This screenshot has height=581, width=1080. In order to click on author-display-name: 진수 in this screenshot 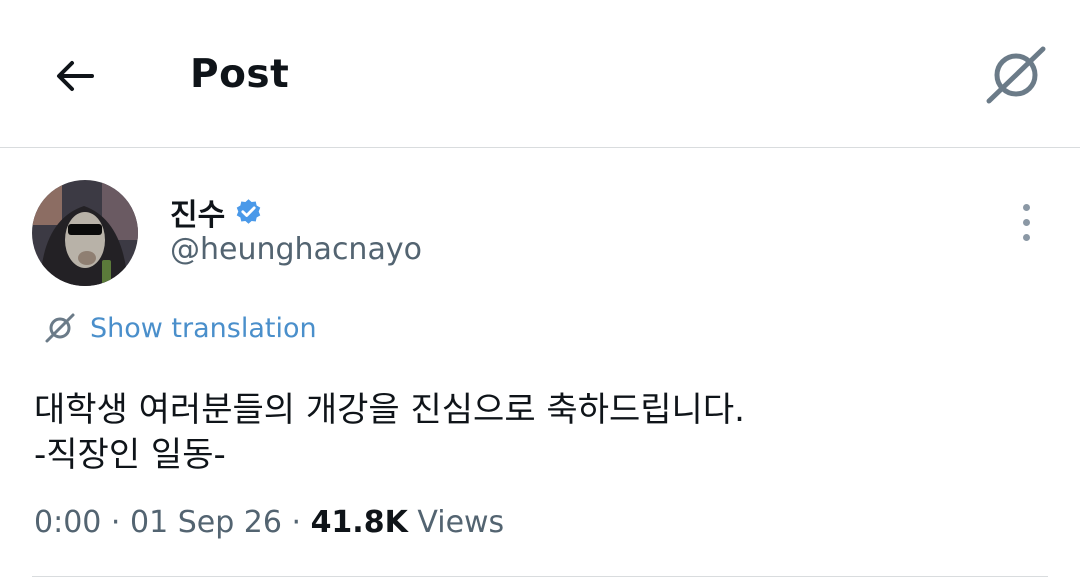, I will do `click(197, 212)`.